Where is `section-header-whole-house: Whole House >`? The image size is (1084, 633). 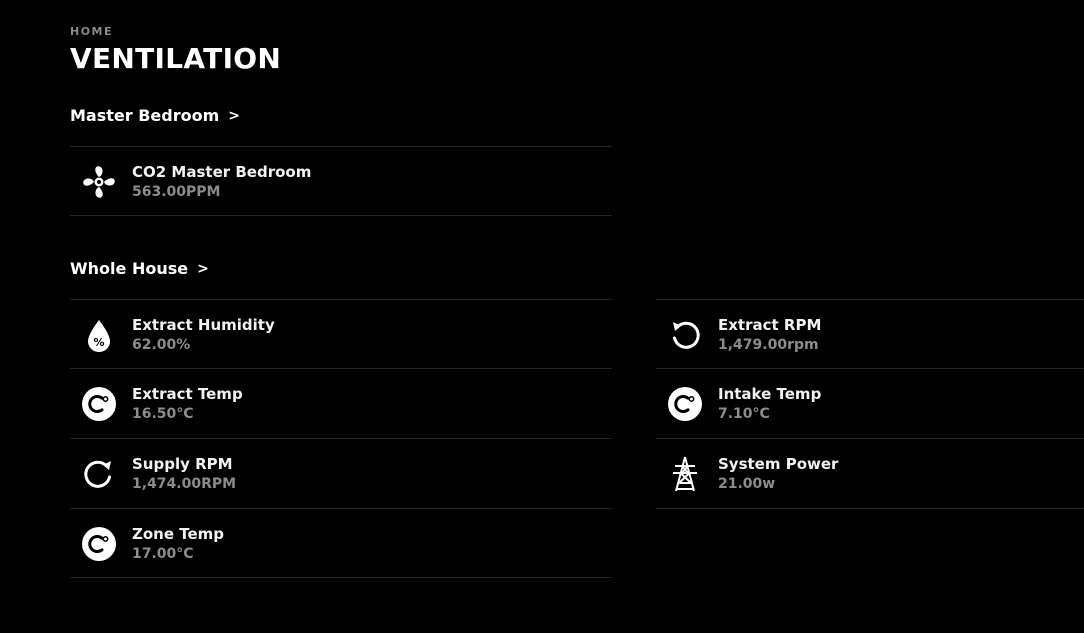
section-header-whole-house: Whole House > is located at coordinates (139, 268).